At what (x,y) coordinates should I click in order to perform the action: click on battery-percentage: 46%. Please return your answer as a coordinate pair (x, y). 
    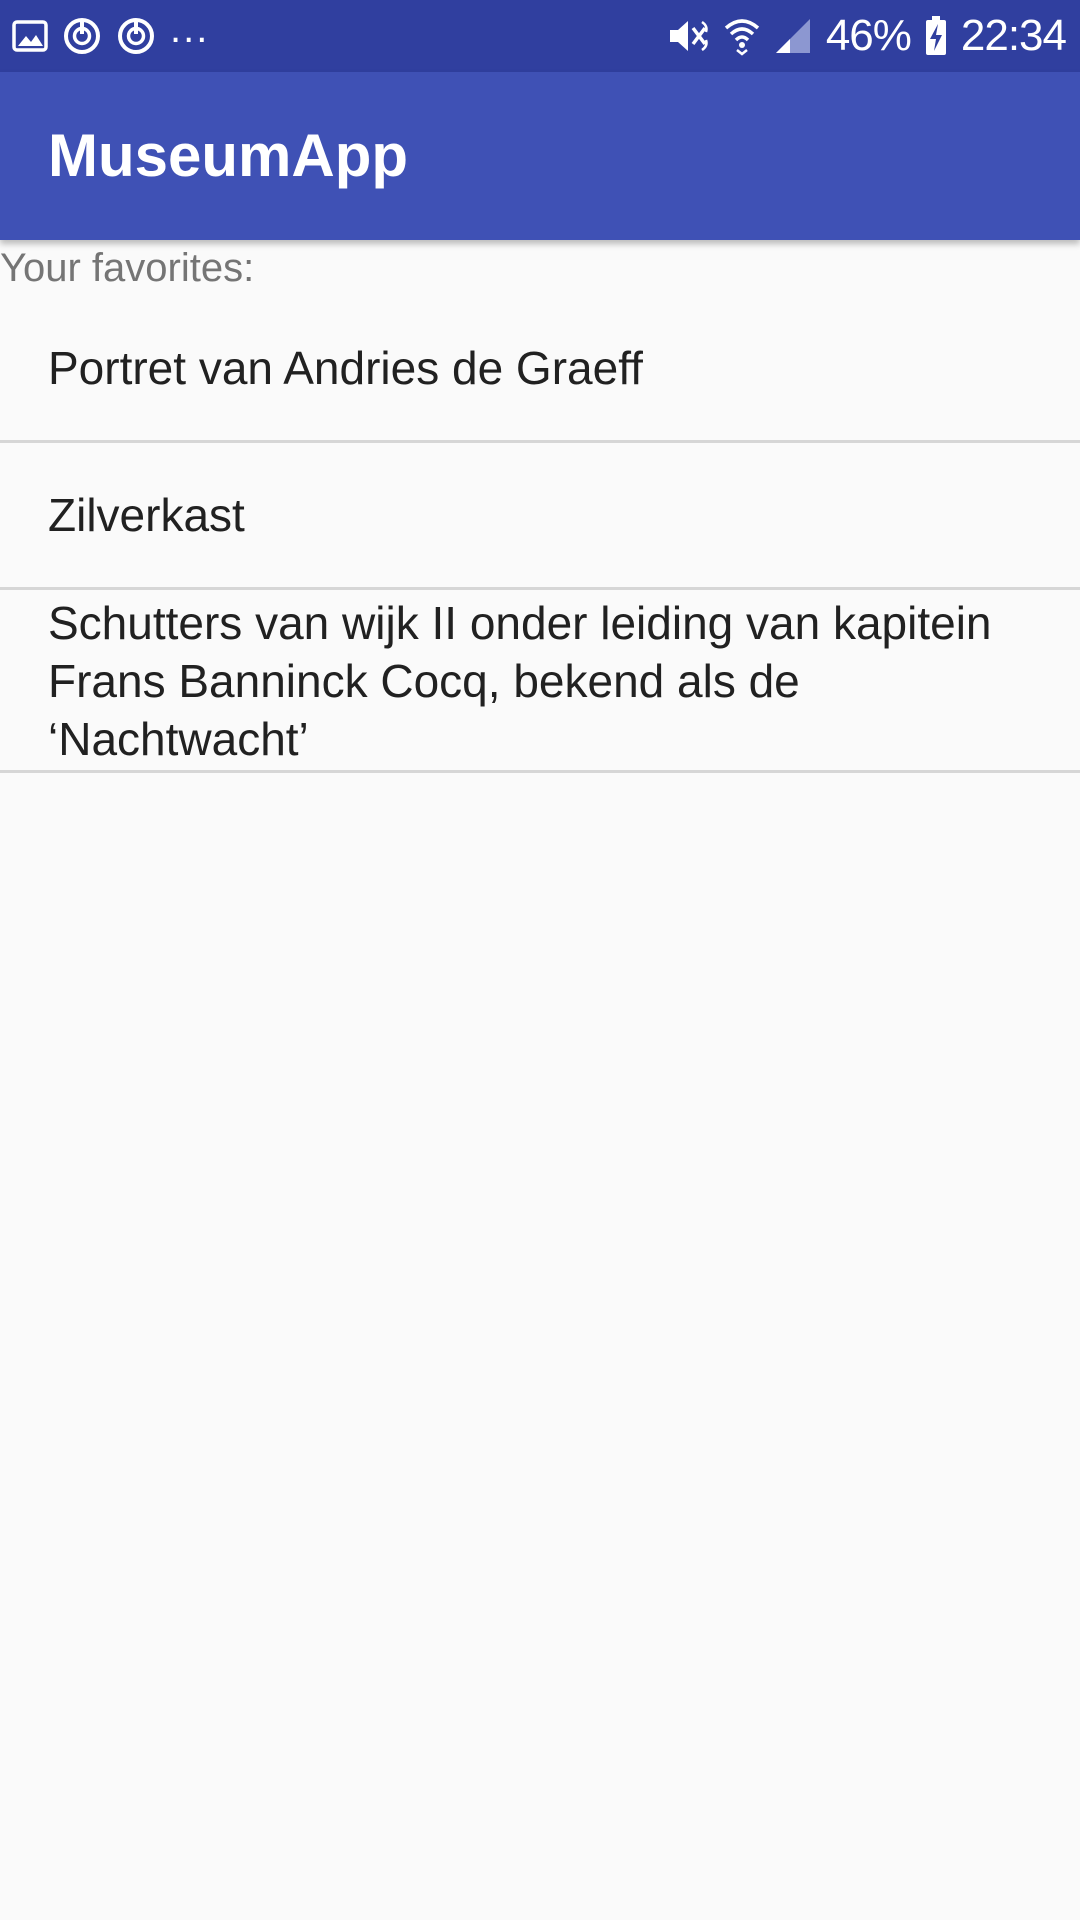
    Looking at the image, I should click on (868, 35).